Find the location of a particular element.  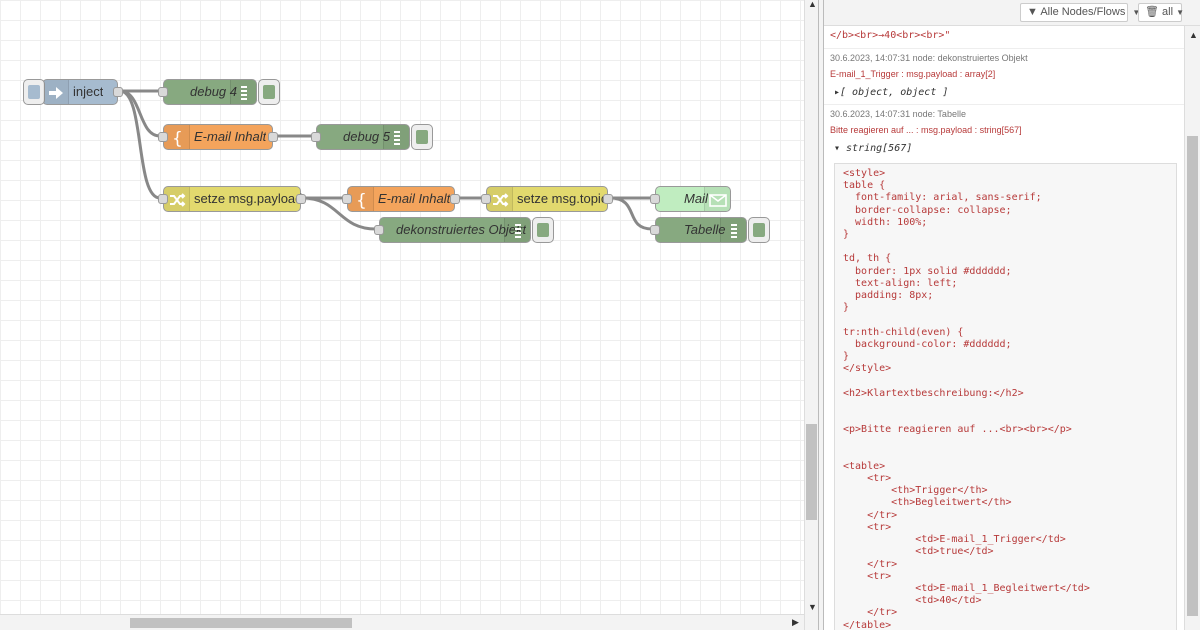

workspace-horizontal-scrollbar: ▶ is located at coordinates (402, 622).